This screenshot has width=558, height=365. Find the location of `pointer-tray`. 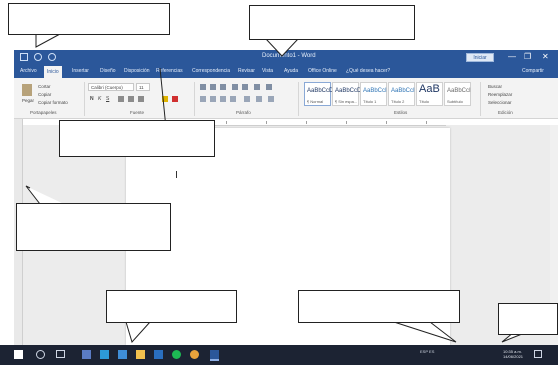

pointer-tray is located at coordinates (425, 332).